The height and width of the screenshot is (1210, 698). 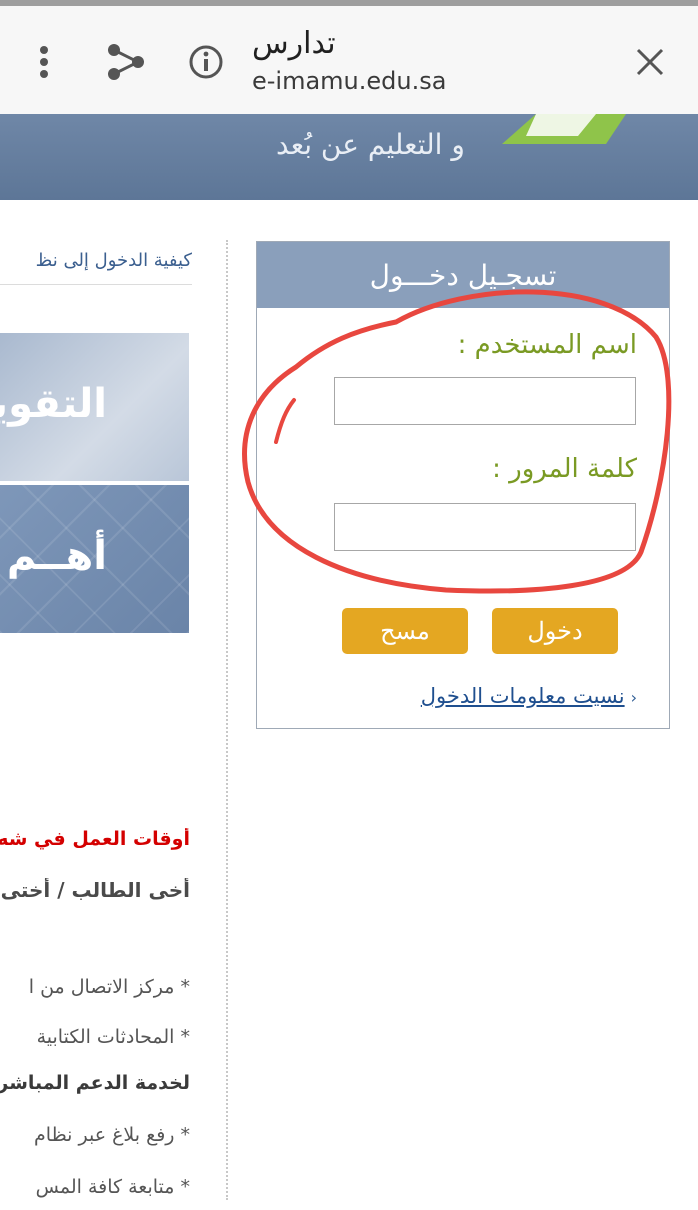 I want to click on promo-important-banner: أهــم, so click(x=94, y=559).